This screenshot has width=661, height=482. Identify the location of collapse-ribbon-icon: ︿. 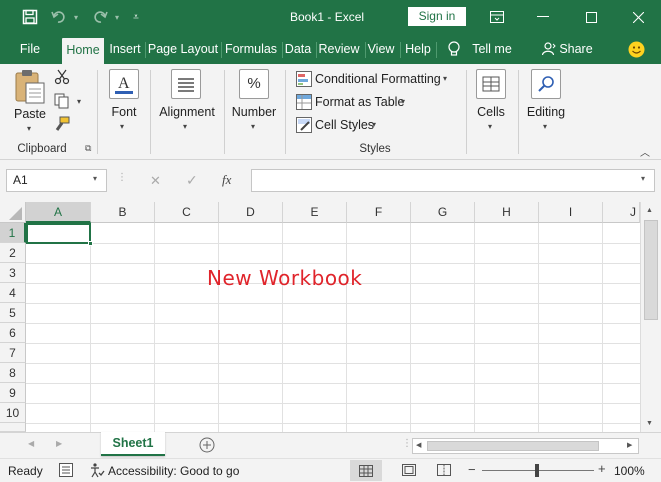
(645, 151).